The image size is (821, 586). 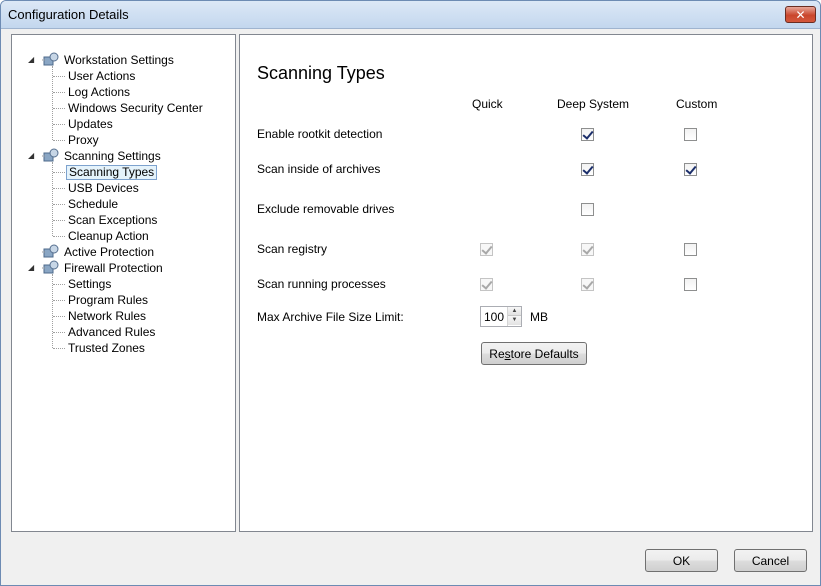 I want to click on tree-group-label: Workstation Settings, so click(x=119, y=60).